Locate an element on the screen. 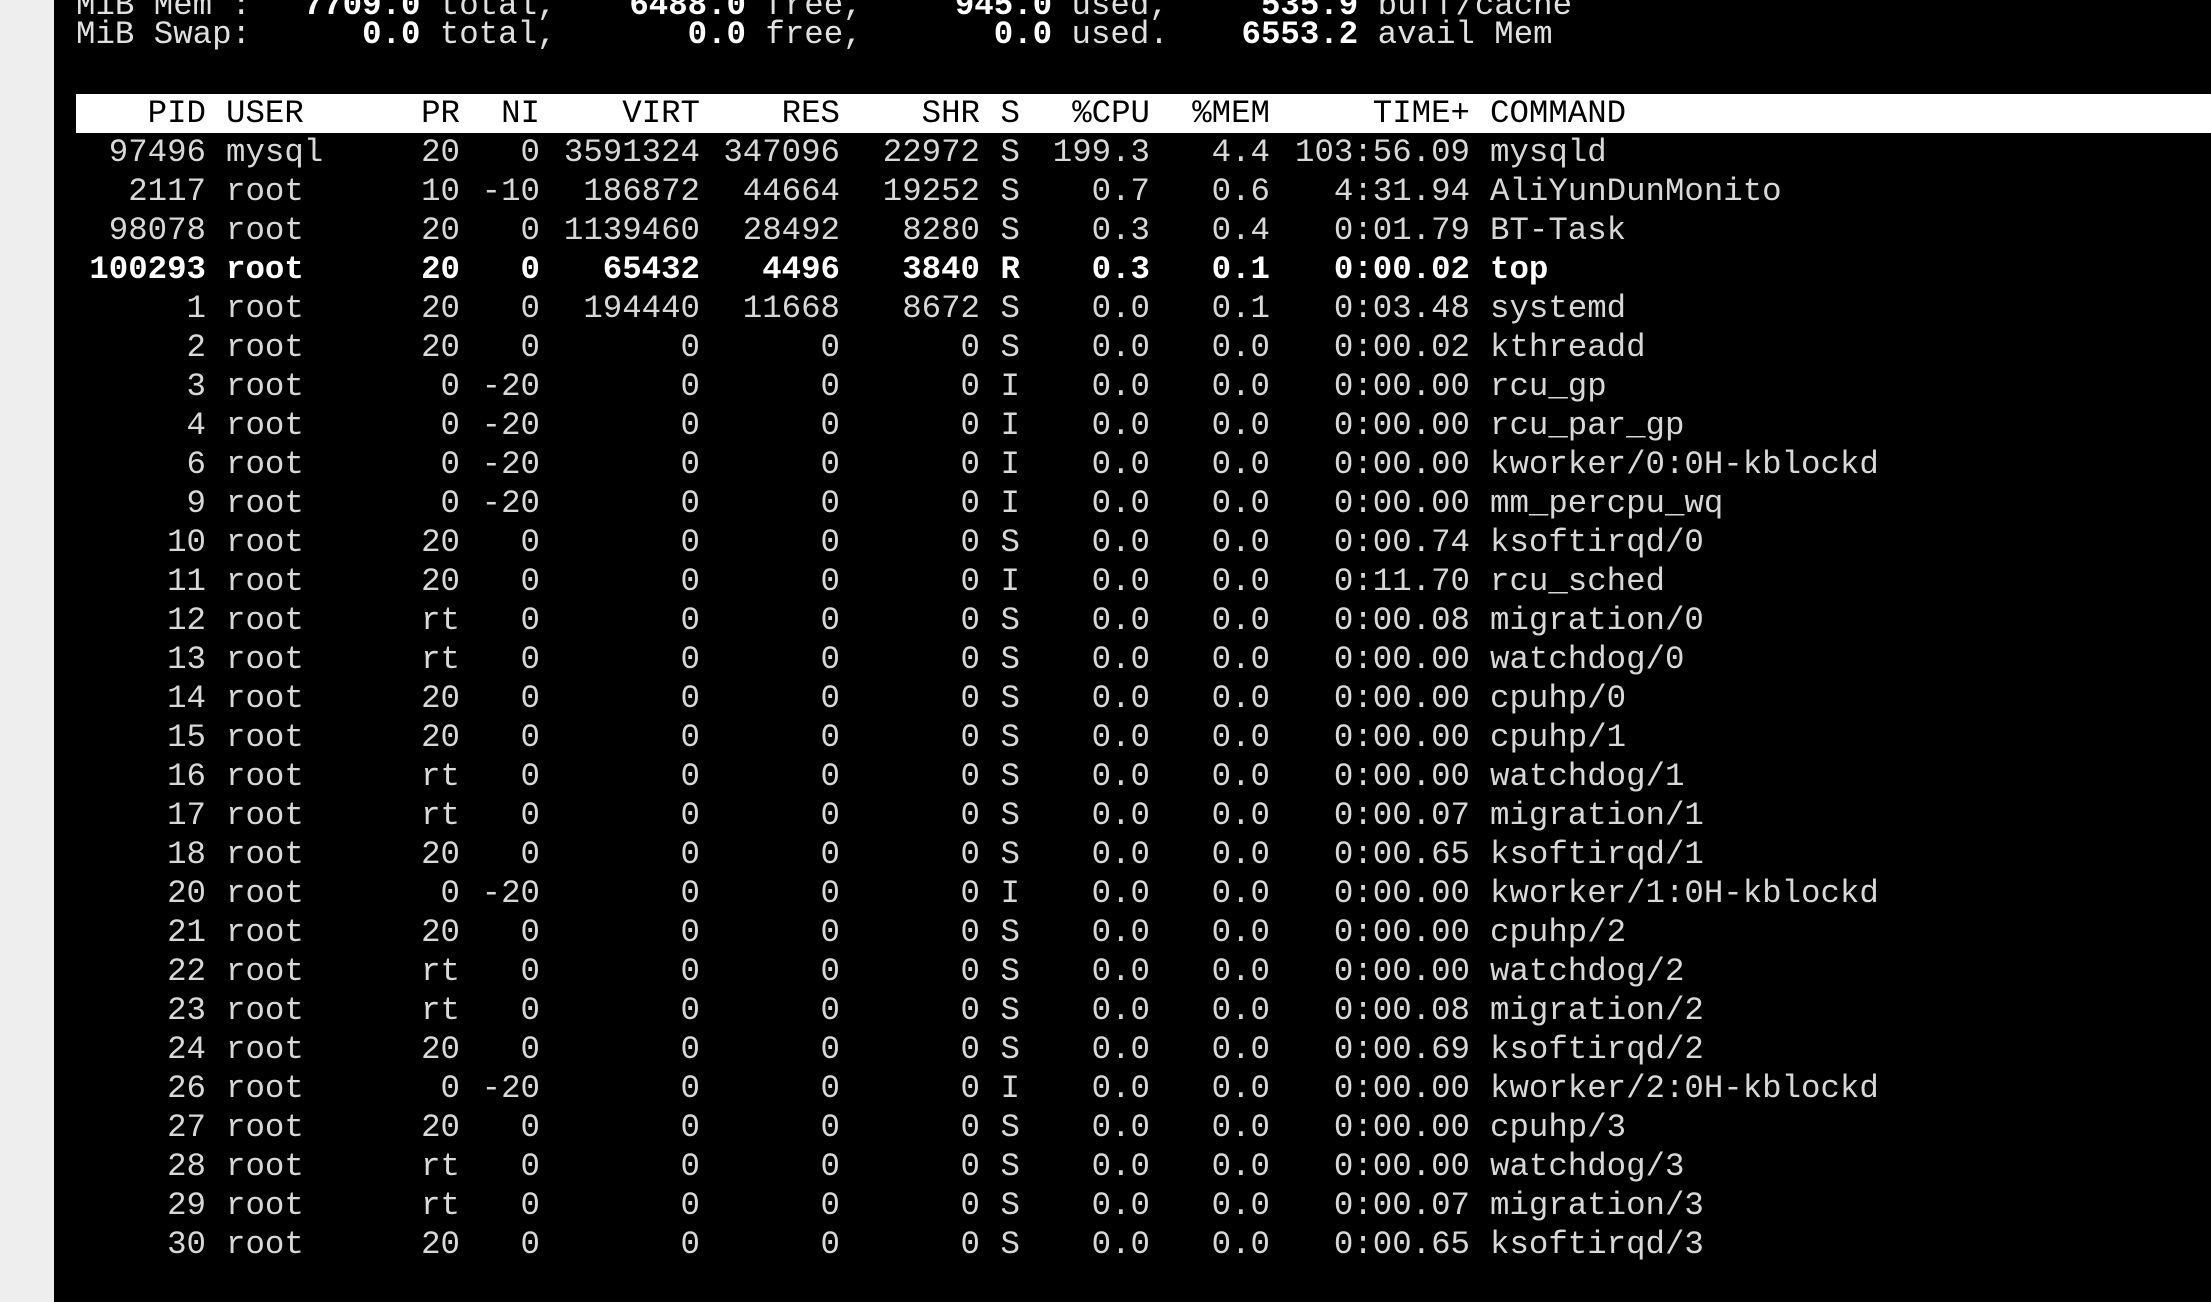  table-row: 12 root rt 0 0 0 0 S 0.0 0.0 0:00.08 migration/0 is located at coordinates (1023, 620).